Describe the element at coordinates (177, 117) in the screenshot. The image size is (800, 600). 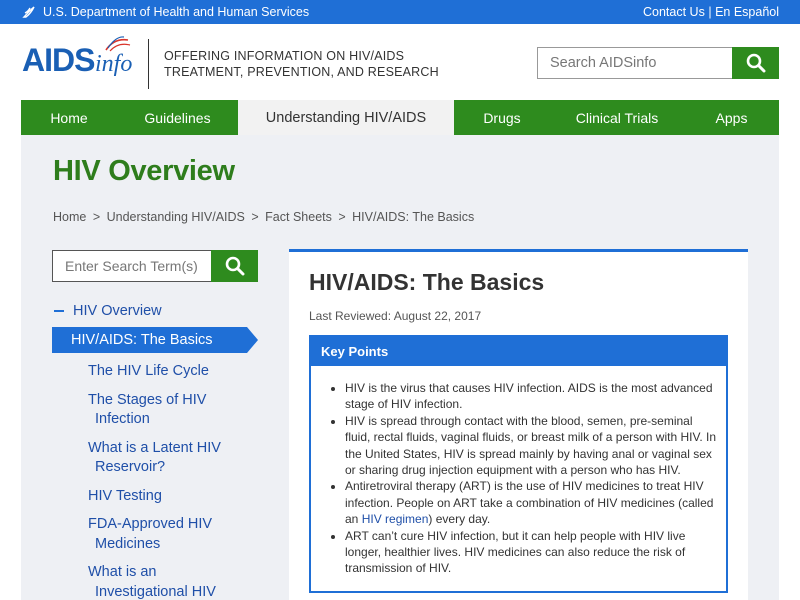
I see `nav-guidelines: Guidelines` at that location.